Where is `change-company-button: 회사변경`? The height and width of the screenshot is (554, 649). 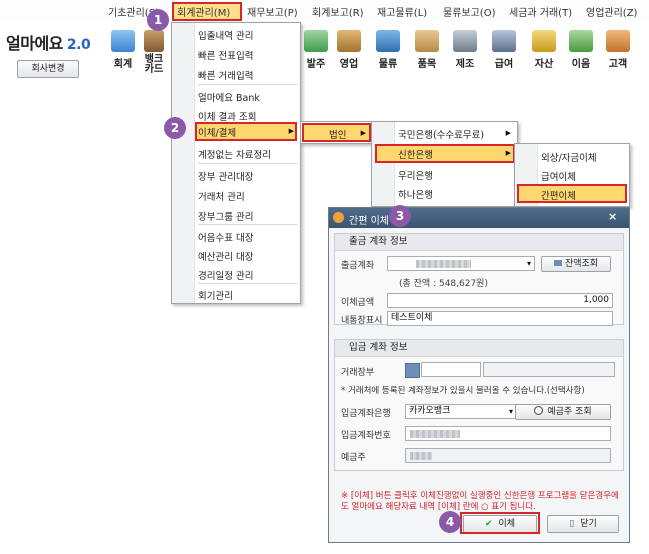 change-company-button: 회사변경 is located at coordinates (48, 69).